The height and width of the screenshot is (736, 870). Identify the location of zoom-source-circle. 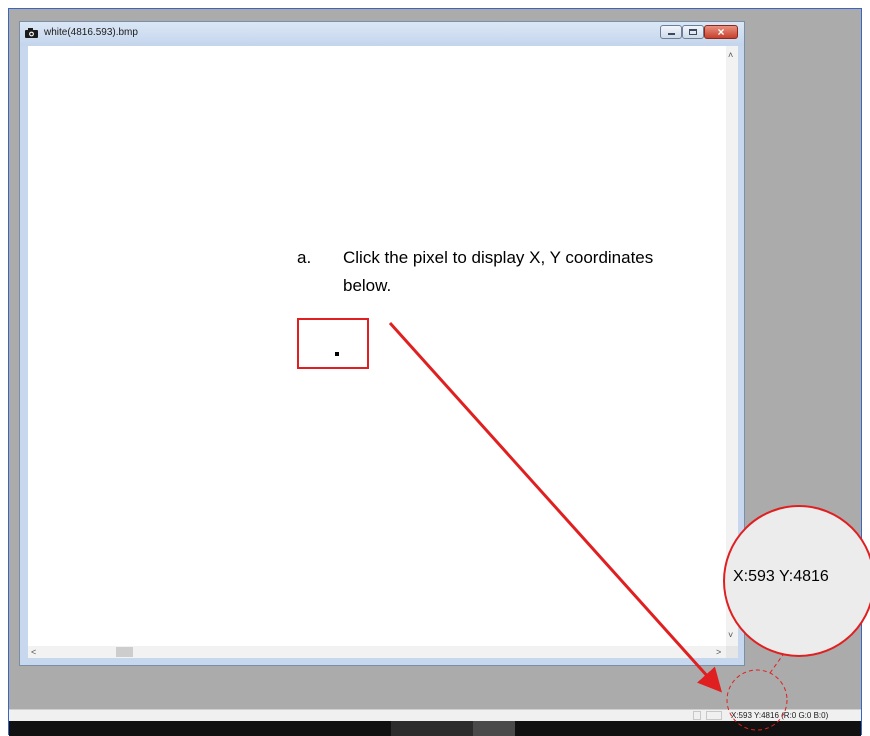
(757, 700).